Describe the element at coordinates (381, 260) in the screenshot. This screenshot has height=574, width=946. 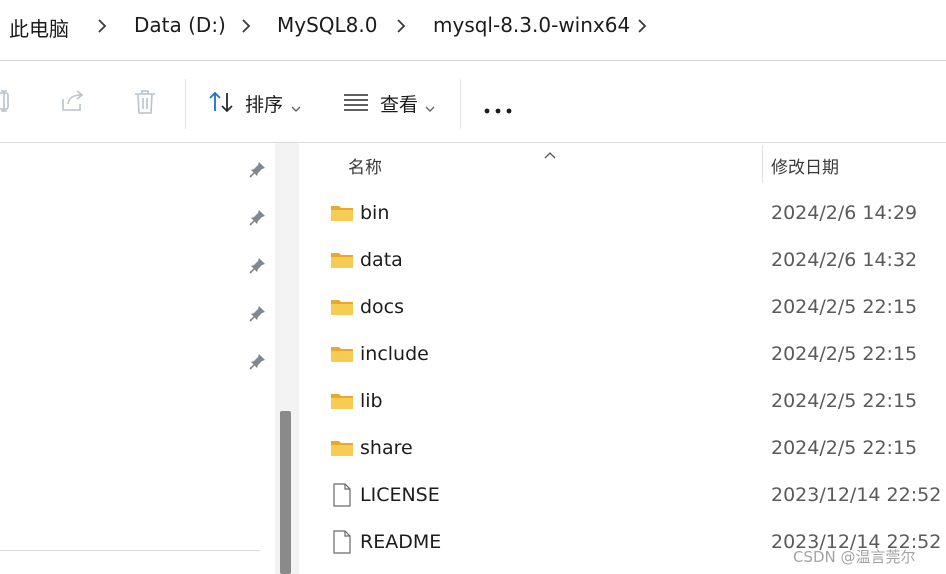
I see `file-name: data` at that location.